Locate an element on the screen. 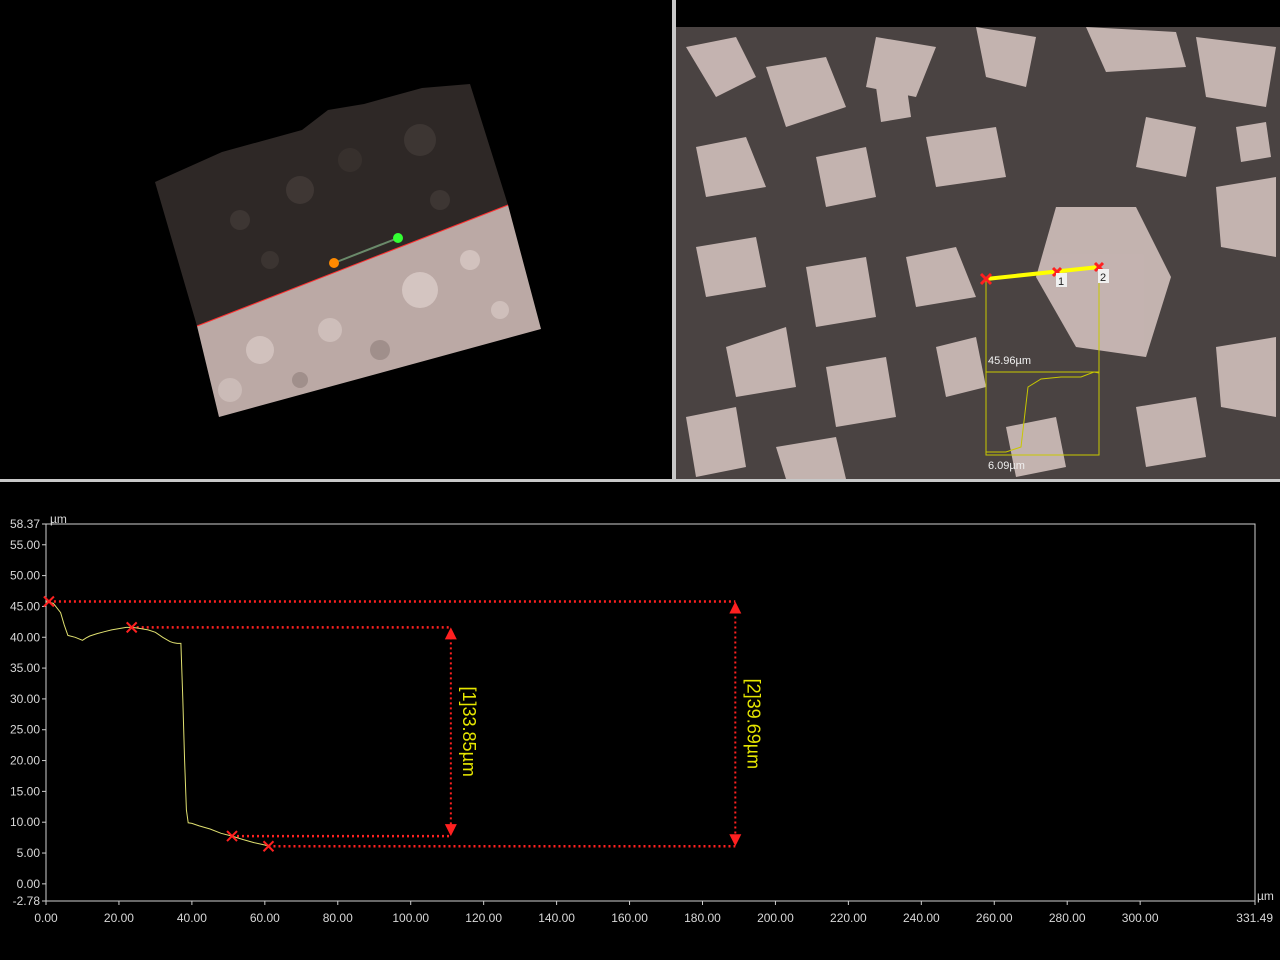 The height and width of the screenshot is (960, 1280). x-axis-unit: µm is located at coordinates (1265, 896).